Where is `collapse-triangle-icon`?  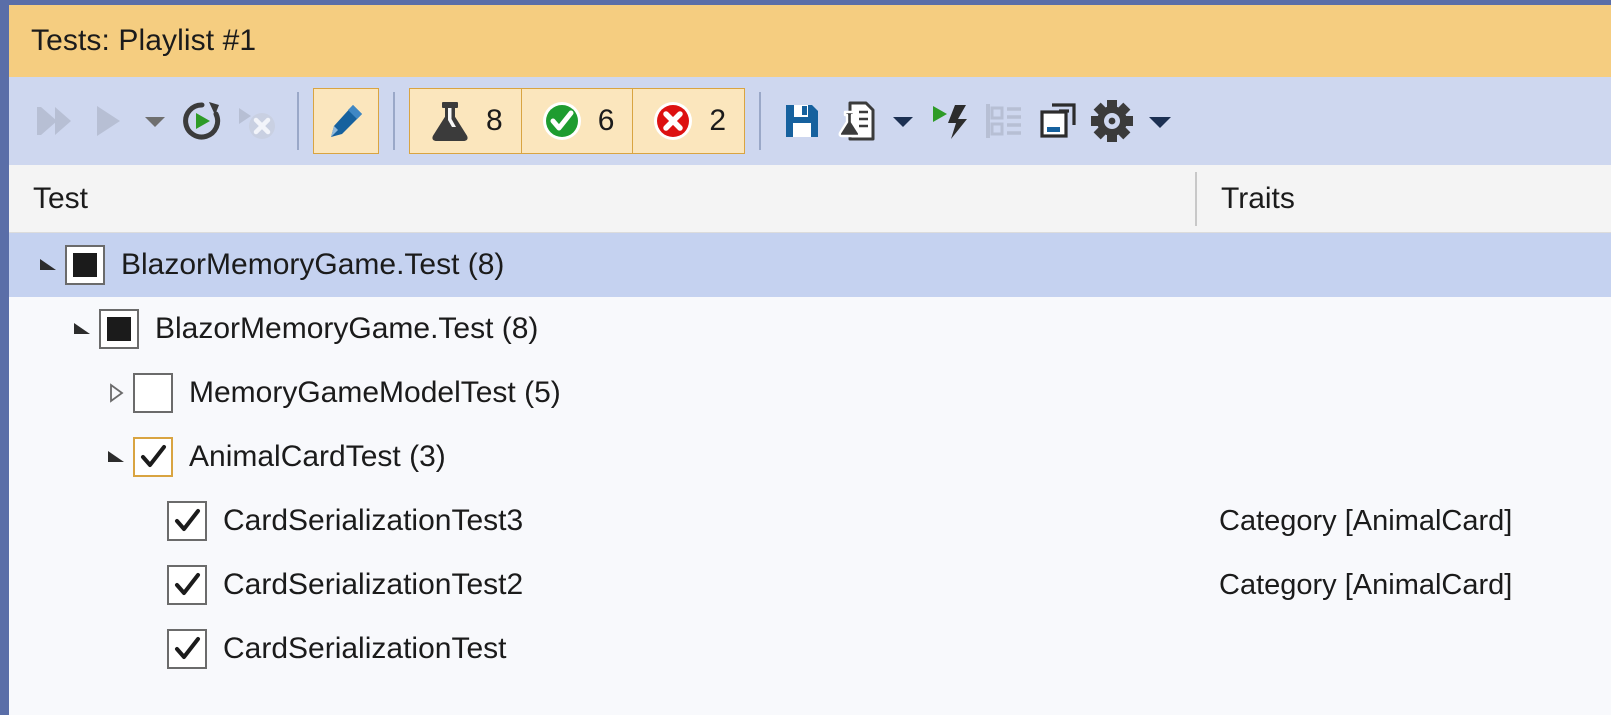 collapse-triangle-icon is located at coordinates (116, 393).